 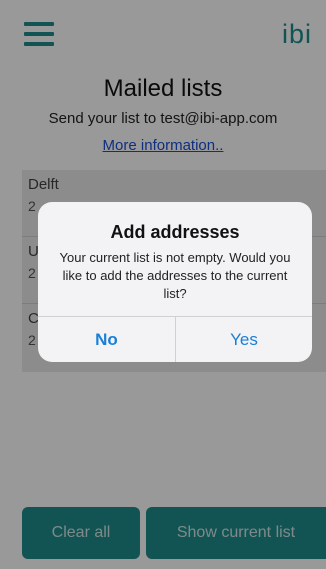 What do you see at coordinates (244, 339) in the screenshot?
I see `yes-button: Yes` at bounding box center [244, 339].